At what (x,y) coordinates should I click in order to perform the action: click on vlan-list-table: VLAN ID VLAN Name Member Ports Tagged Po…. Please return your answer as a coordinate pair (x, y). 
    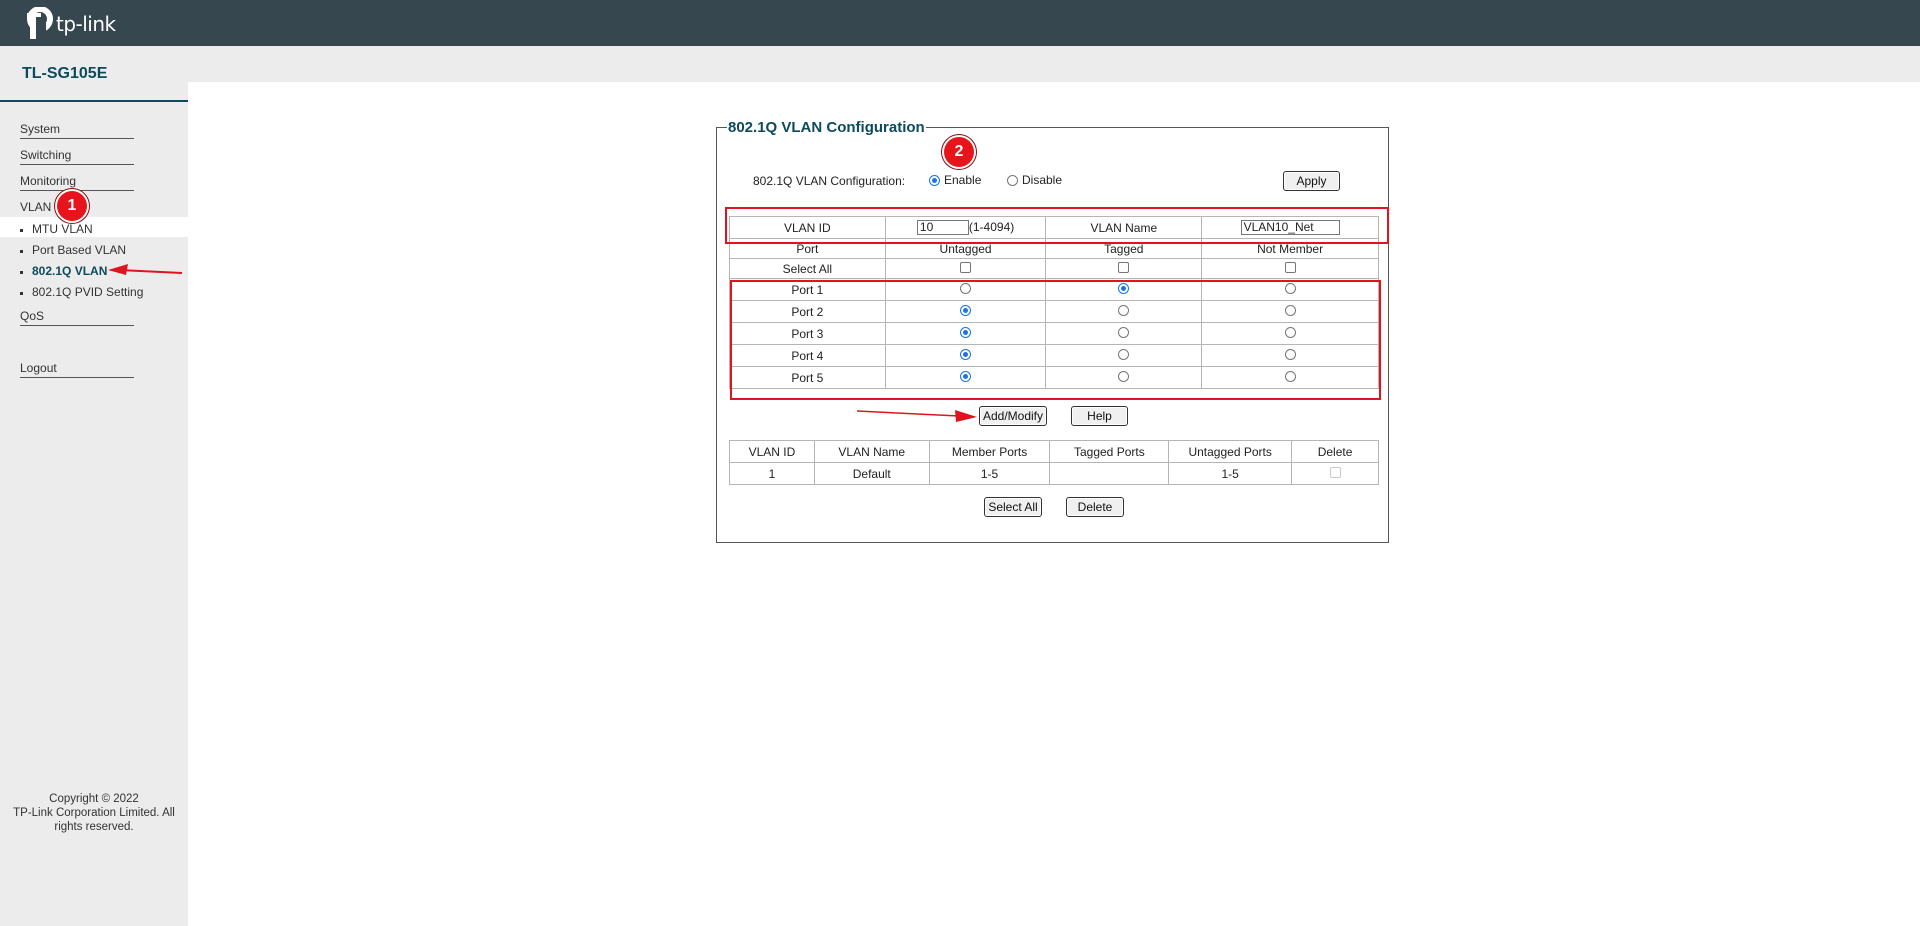
    Looking at the image, I should click on (1054, 462).